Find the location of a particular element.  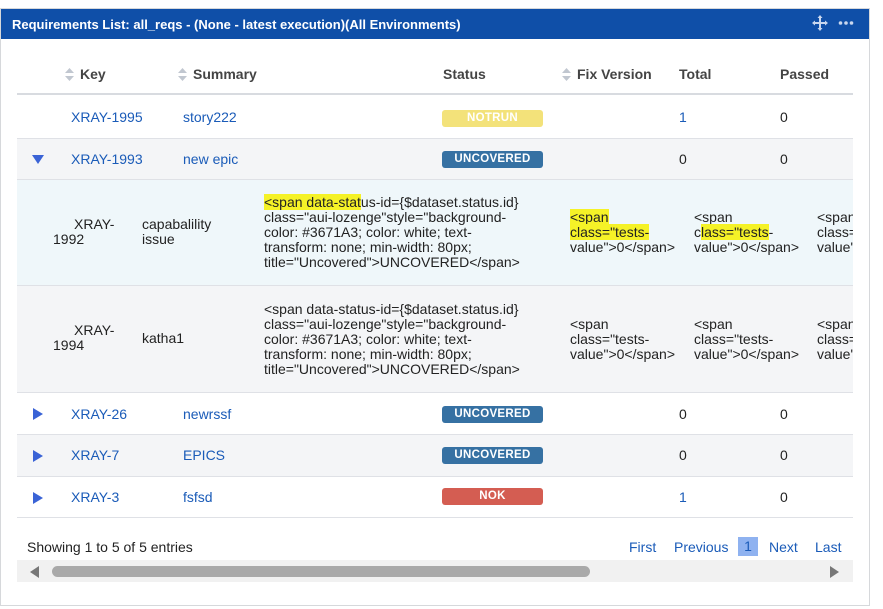

column-label: Fix Version is located at coordinates (614, 74).